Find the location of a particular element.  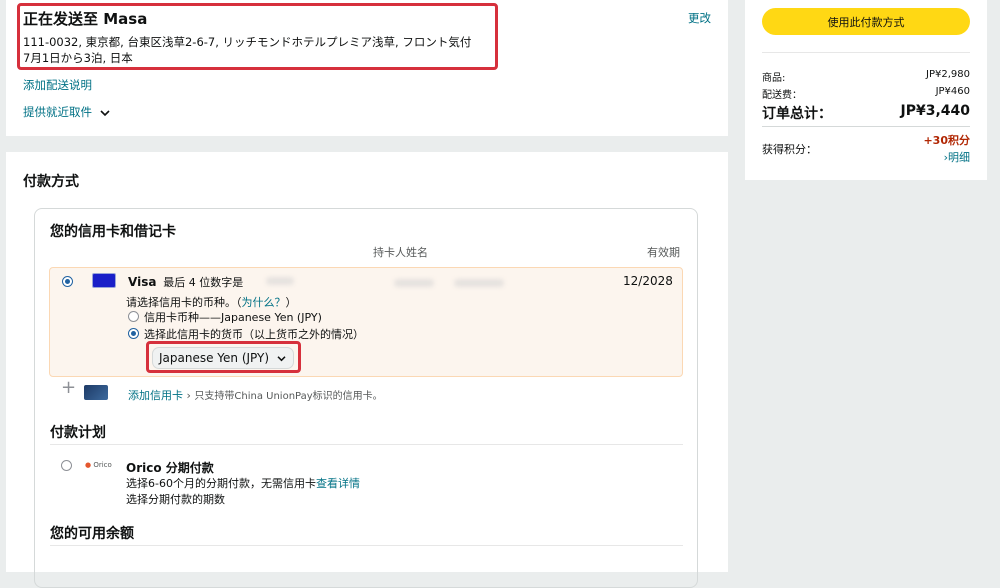

other-currency-radio is located at coordinates (133, 333).